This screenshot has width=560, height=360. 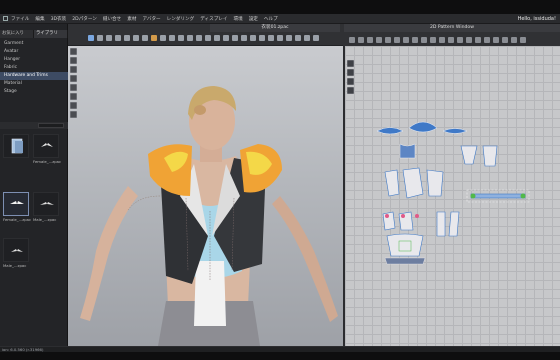 I want to click on zipper-tool-icon, so click(x=208, y=38).